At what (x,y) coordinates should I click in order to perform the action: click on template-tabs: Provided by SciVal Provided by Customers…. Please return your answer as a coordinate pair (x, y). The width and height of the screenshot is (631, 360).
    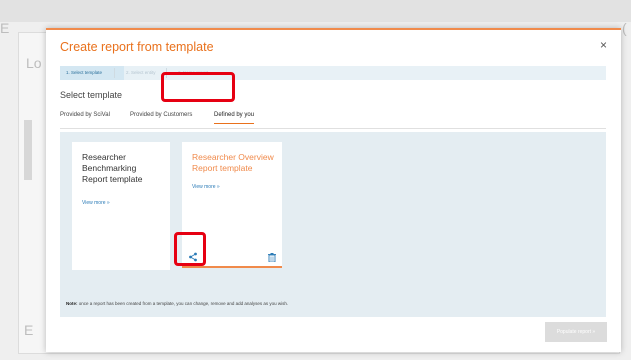
    Looking at the image, I should click on (333, 118).